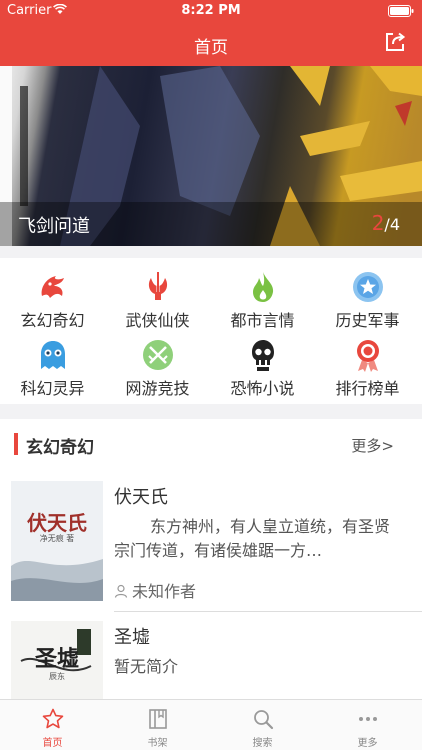  Describe the element at coordinates (52, 302) in the screenshot. I see `category-xuanhuan: 玄幻奇幻` at that location.